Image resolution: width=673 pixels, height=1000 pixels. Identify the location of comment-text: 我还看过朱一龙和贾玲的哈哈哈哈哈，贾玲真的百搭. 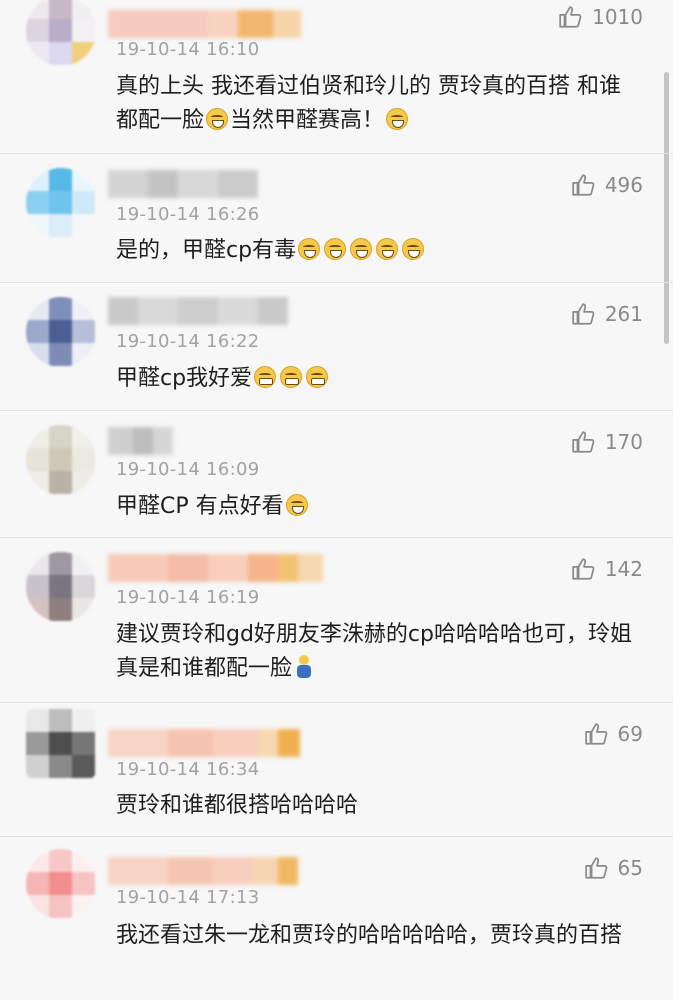
(376, 936).